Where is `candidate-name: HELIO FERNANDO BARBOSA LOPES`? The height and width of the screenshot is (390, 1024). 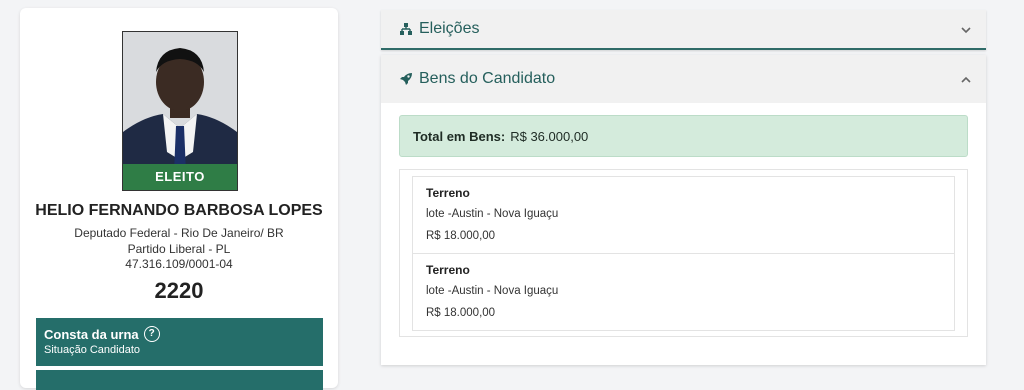 candidate-name: HELIO FERNANDO BARBOSA LOPES is located at coordinates (179, 210).